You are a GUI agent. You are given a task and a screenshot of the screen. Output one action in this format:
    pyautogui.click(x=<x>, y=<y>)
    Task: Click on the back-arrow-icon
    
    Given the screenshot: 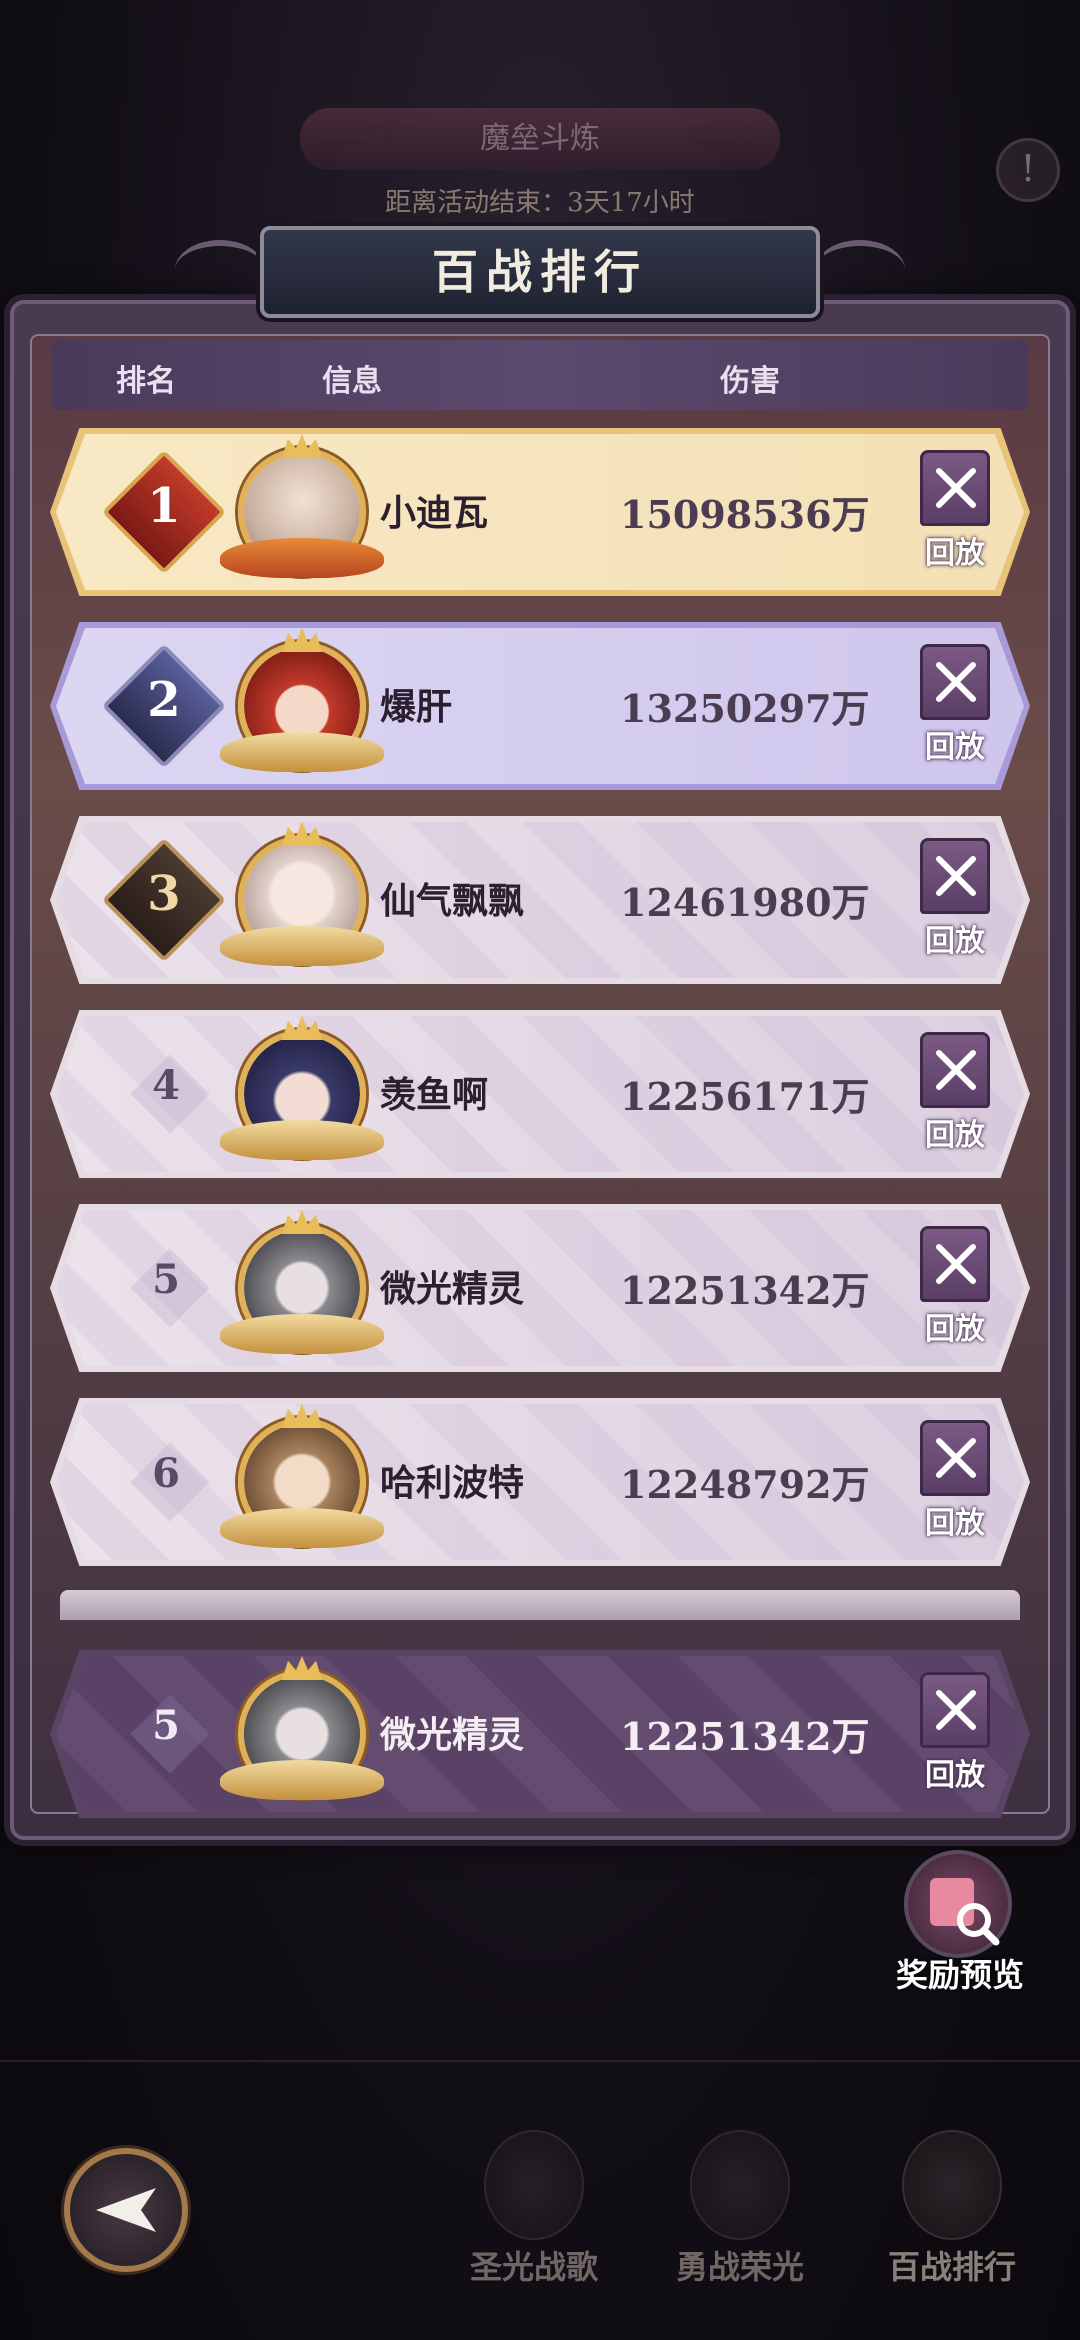 What is the action you would take?
    pyautogui.click(x=126, y=2210)
    